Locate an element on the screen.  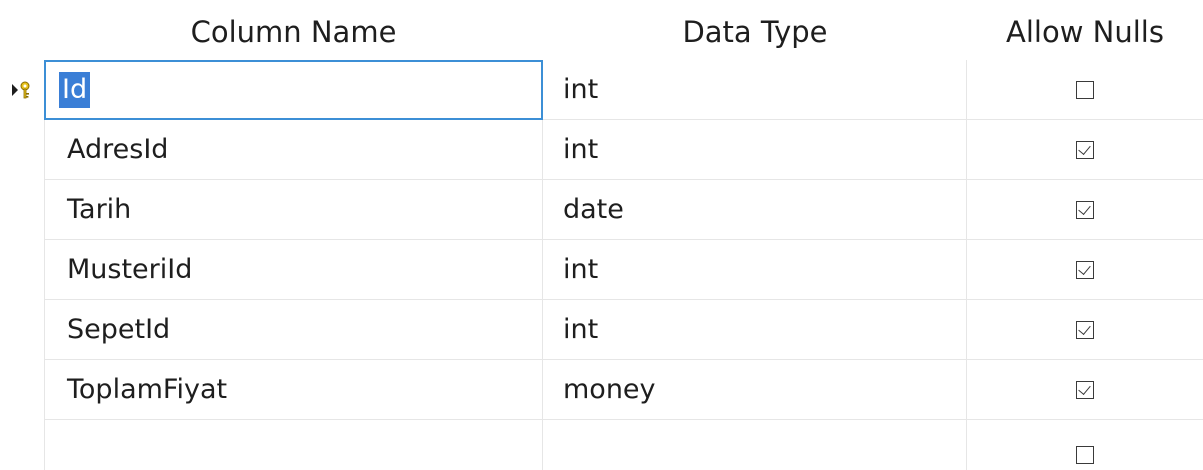
column-name-cell: SepetId is located at coordinates (293, 330).